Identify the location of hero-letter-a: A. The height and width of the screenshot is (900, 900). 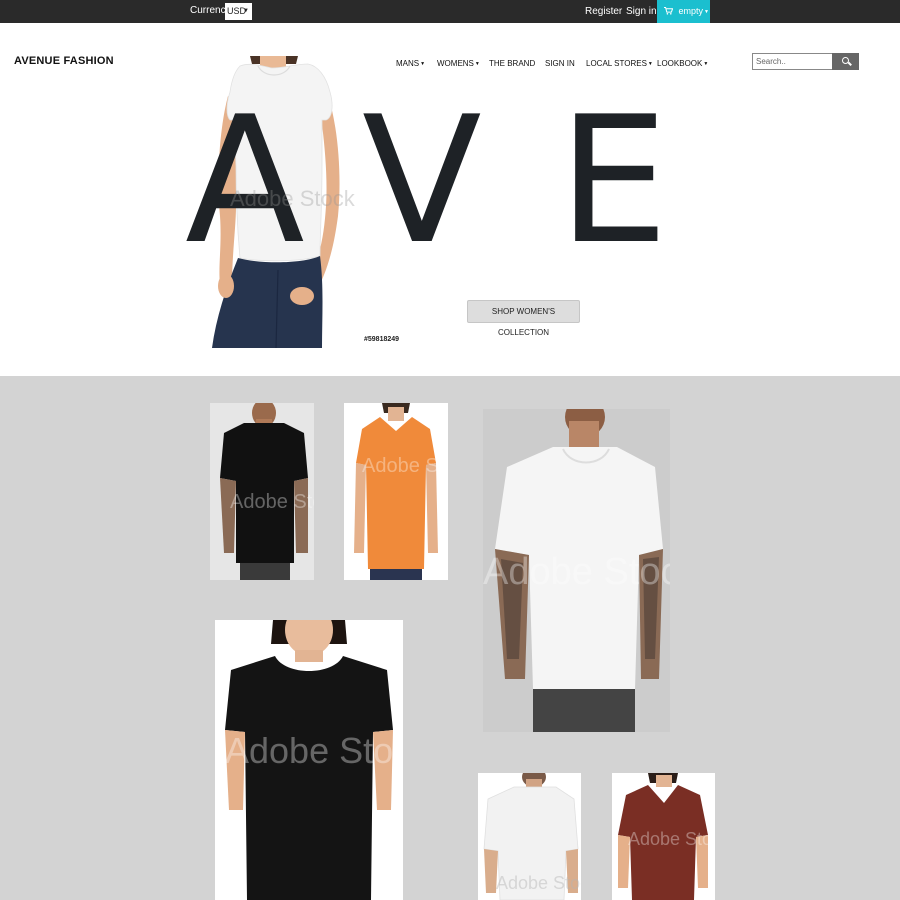
(245, 181).